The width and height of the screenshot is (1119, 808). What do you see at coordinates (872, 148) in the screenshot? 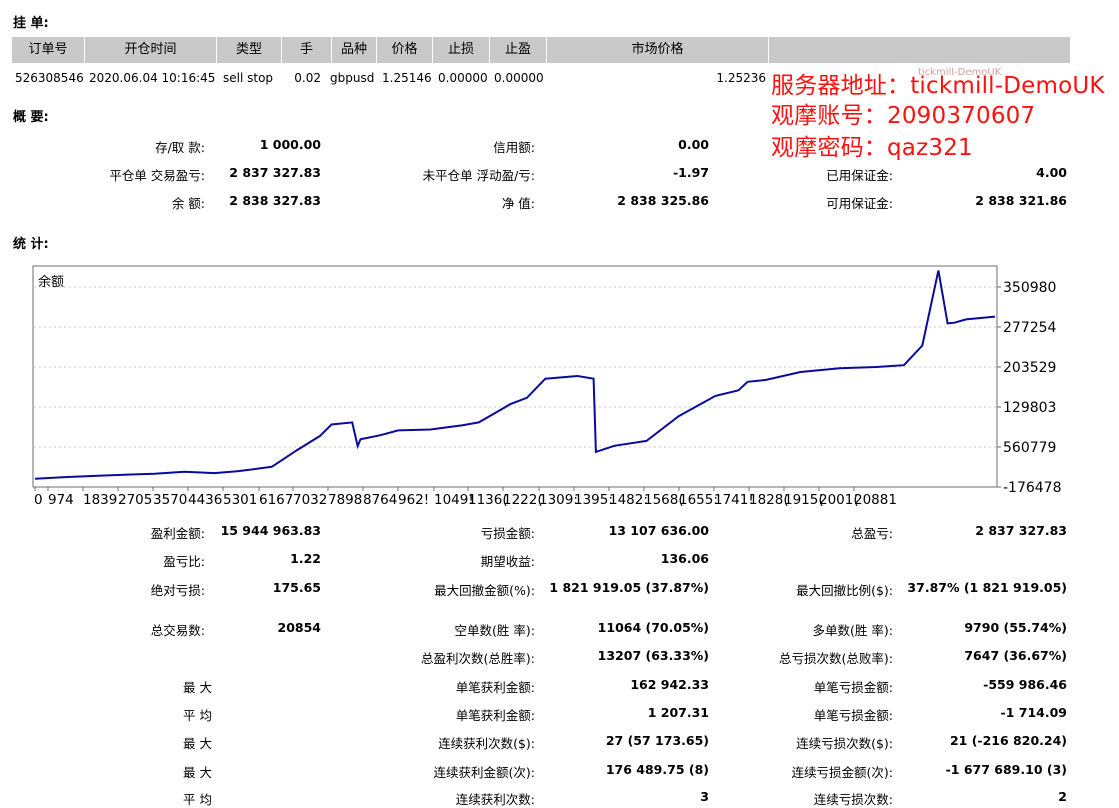
I see `watermark-password: 观摩密码：qaz321` at bounding box center [872, 148].